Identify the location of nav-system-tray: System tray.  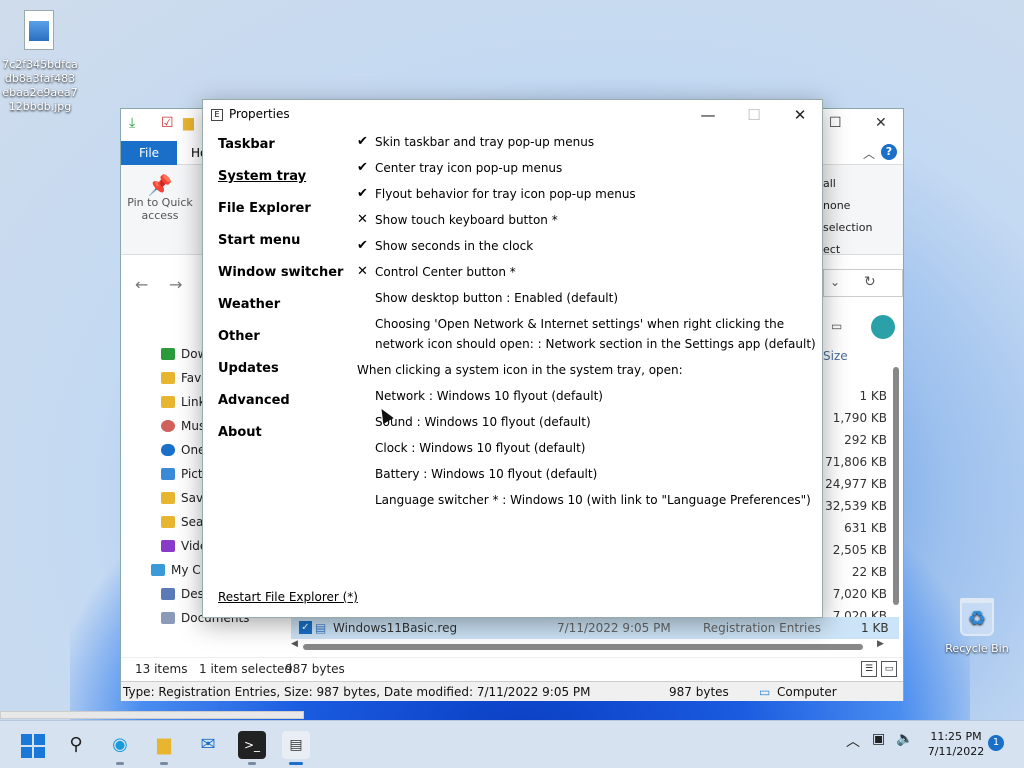
(262, 176).